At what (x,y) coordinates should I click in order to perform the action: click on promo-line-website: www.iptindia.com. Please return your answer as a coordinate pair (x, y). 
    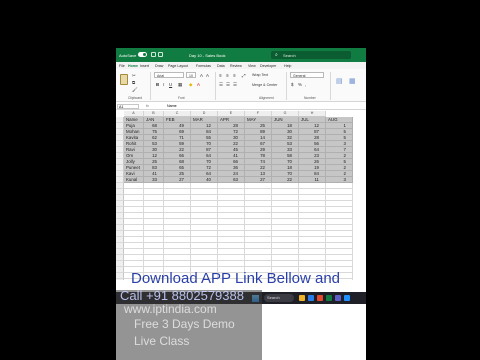
    Looking at the image, I should click on (170, 309).